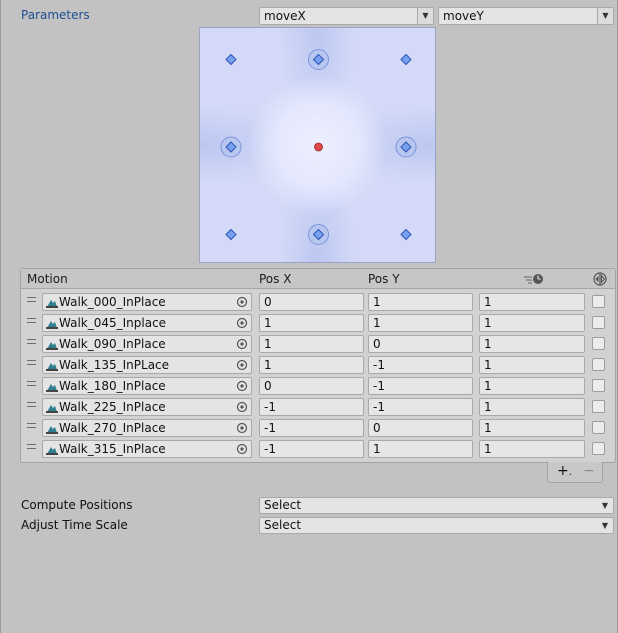  Describe the element at coordinates (564, 472) in the screenshot. I see `add-motion-button: +.` at that location.